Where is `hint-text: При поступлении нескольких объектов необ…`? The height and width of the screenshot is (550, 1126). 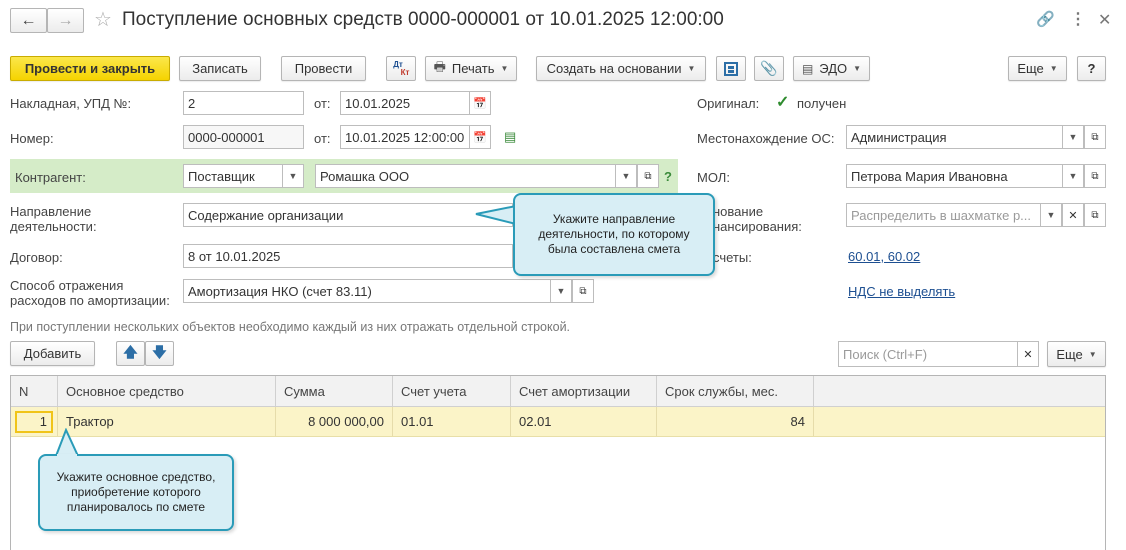
hint-text: При поступлении нескольких объектов необ… is located at coordinates (290, 327).